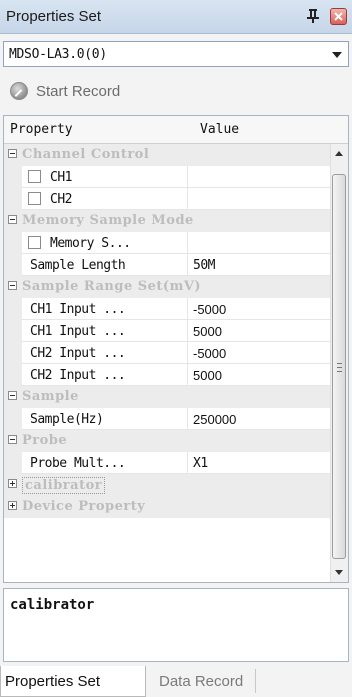  I want to click on property-row-ch2: CH2, so click(167, 199).